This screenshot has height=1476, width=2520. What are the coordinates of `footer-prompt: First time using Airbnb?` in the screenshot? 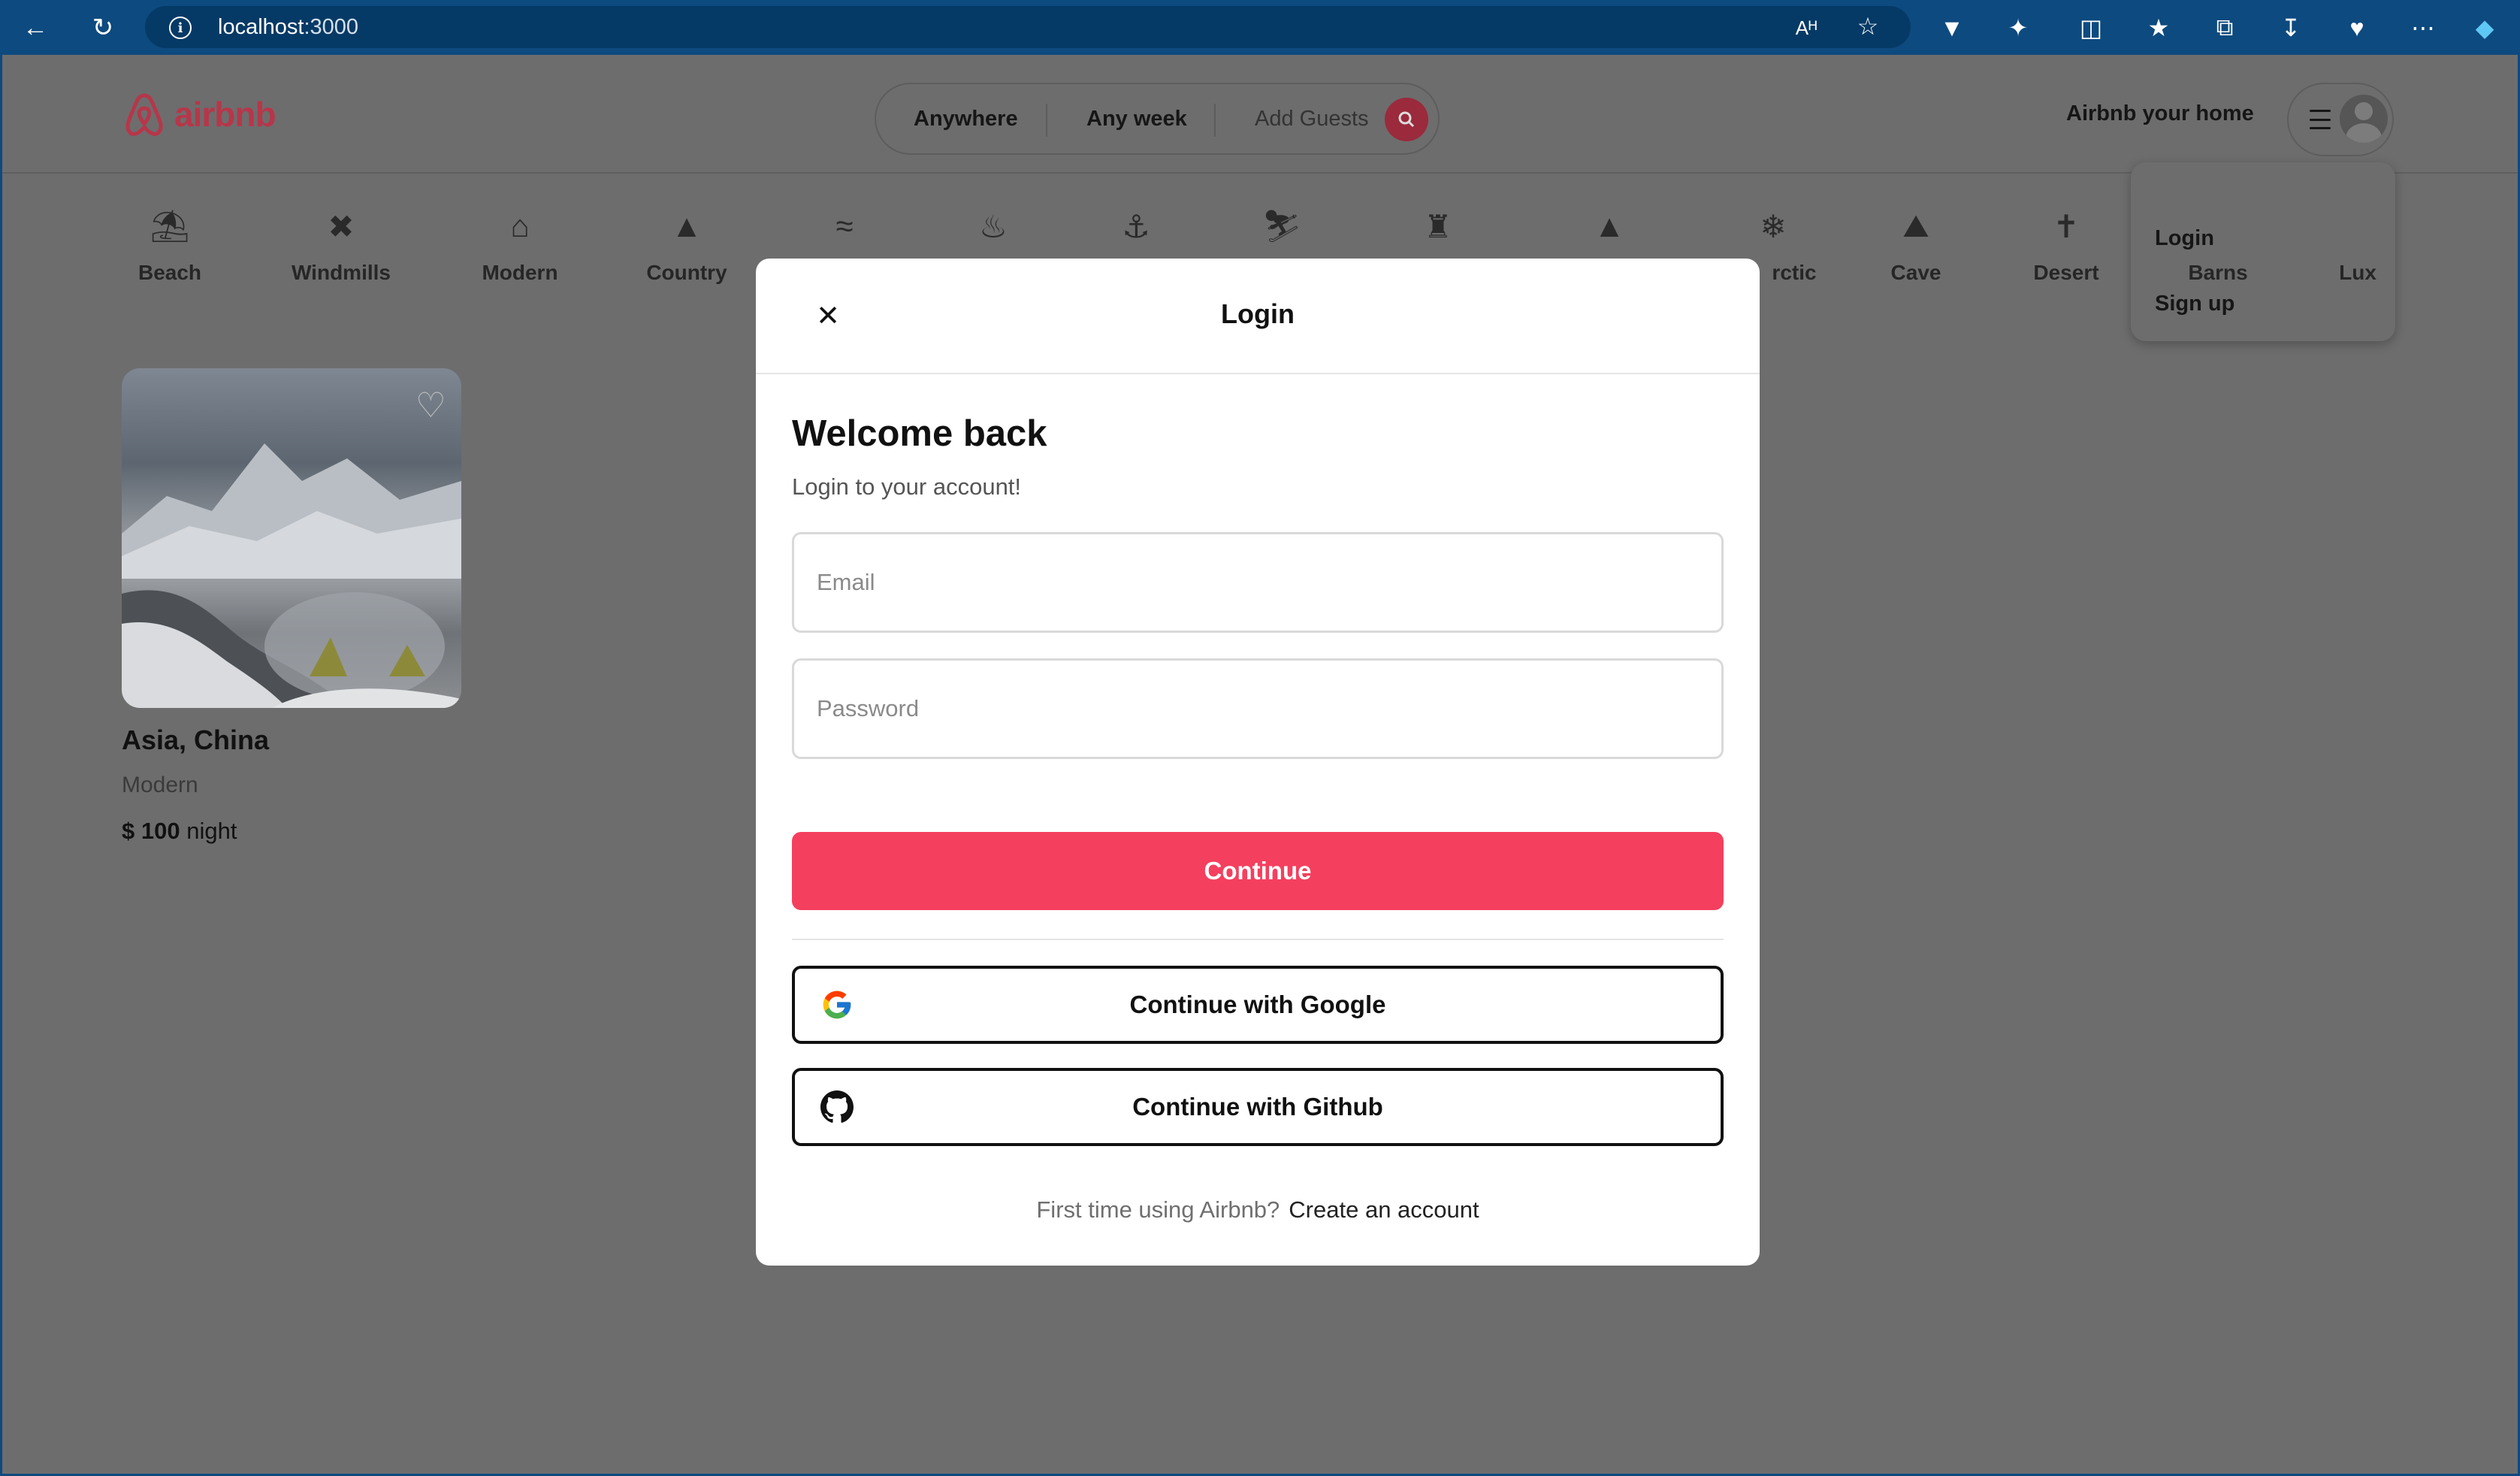 It's located at (1158, 1209).